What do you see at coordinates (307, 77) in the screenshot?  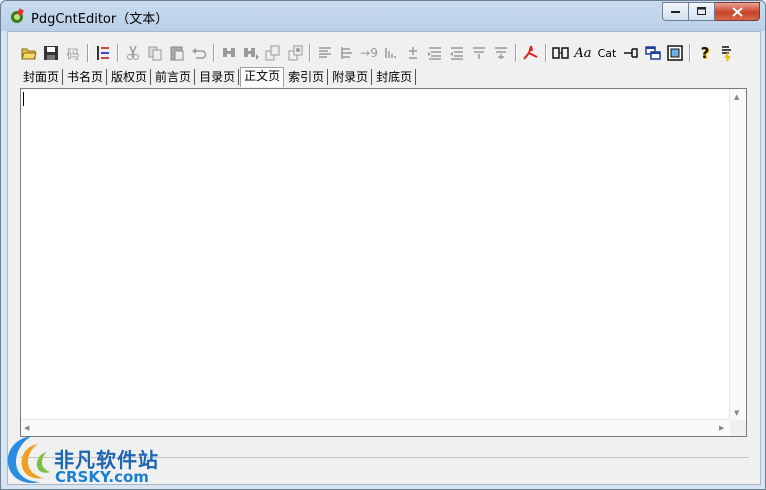 I see `tab-index: 索引页` at bounding box center [307, 77].